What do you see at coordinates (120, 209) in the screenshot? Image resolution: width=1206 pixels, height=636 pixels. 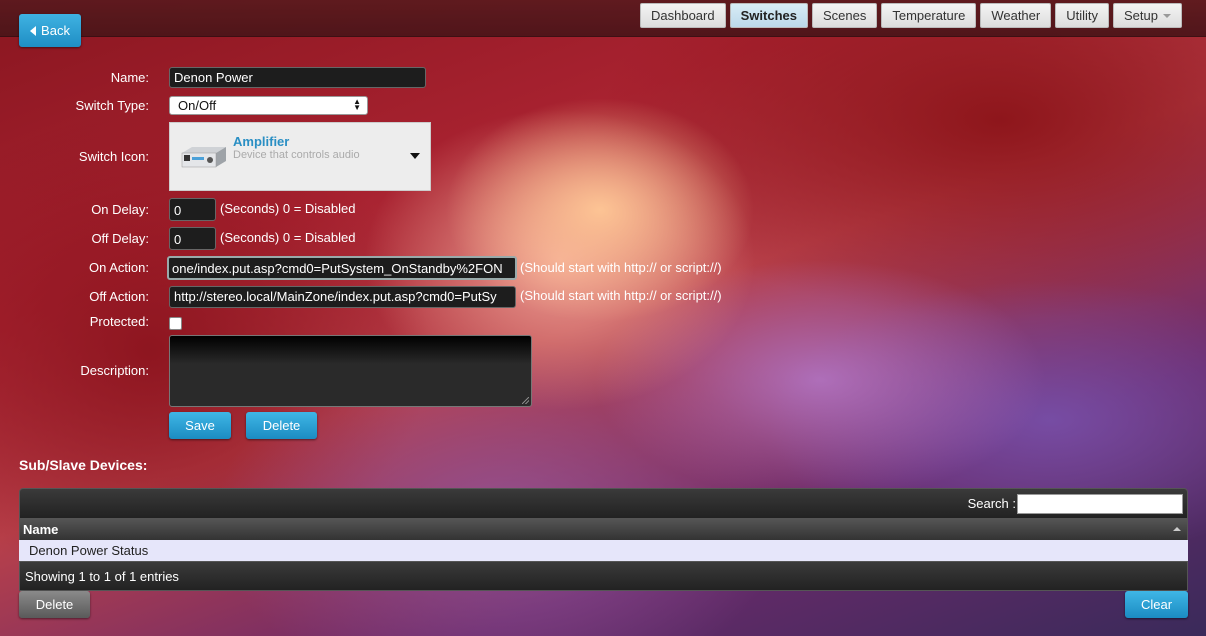 I see `on-delay-label: On Delay:` at bounding box center [120, 209].